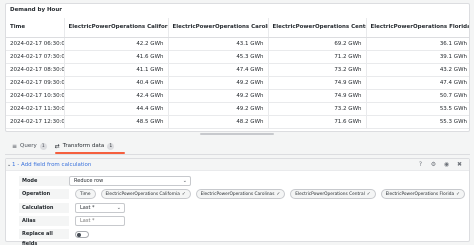  What do you see at coordinates (35, 83) in the screenshot?
I see `table-cell: 2024-02-17 09:30:00` at bounding box center [35, 83].